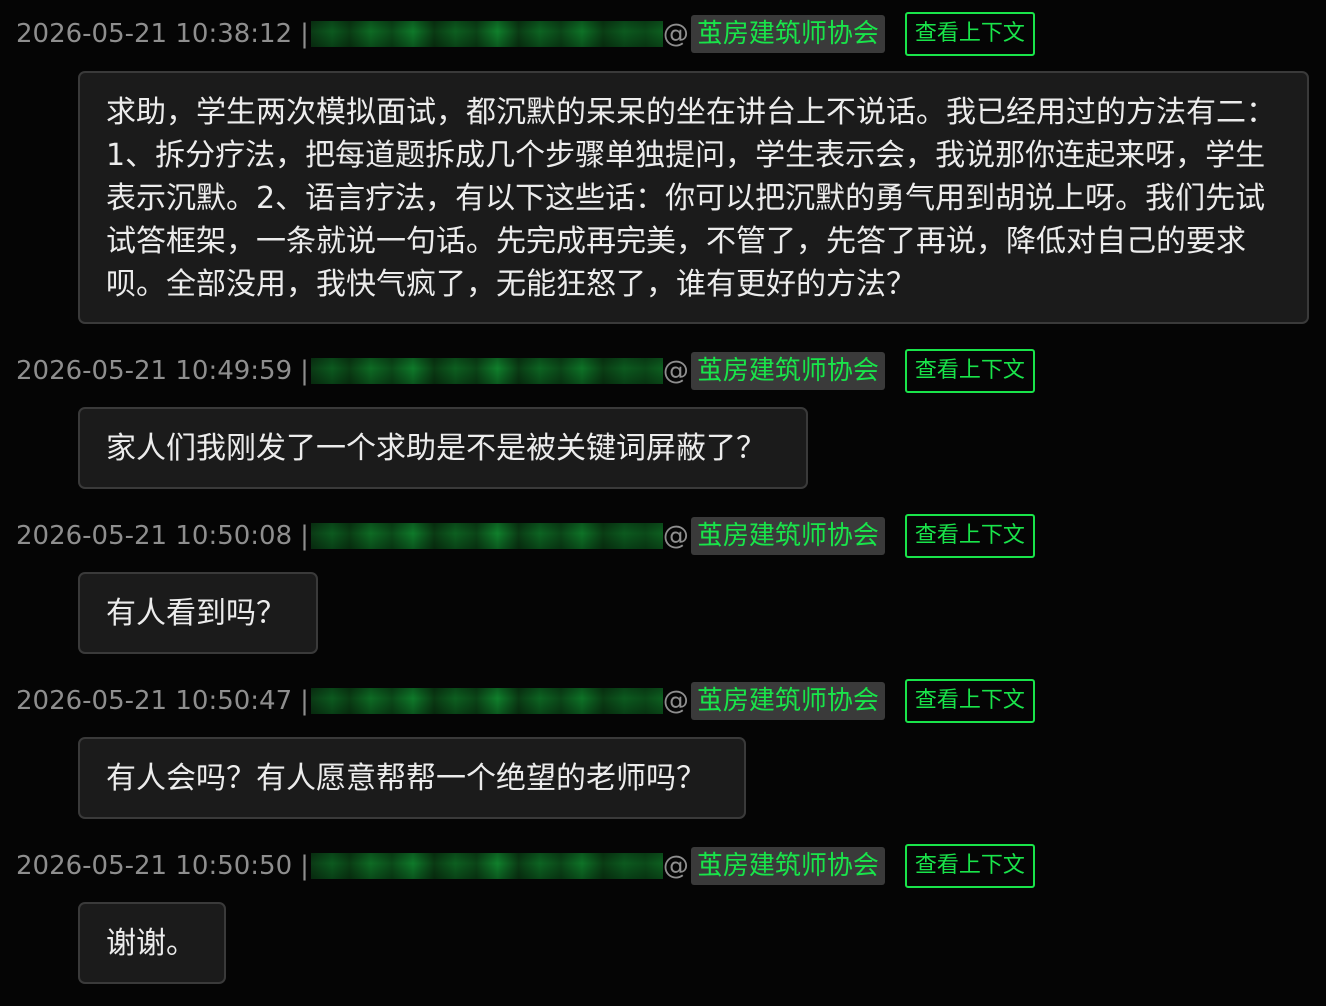 This screenshot has height=1006, width=1326. I want to click on message-bubble: 谢谢。, so click(152, 943).